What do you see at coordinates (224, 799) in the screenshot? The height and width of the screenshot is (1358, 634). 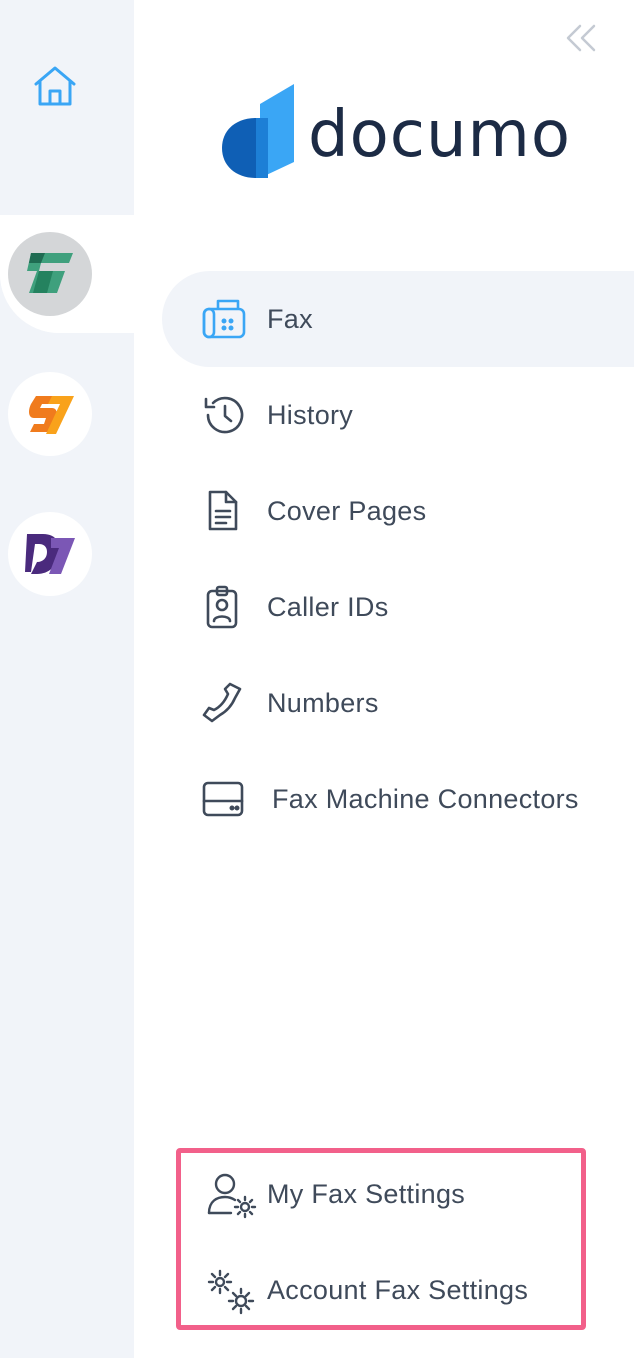 I see `connector-icon` at bounding box center [224, 799].